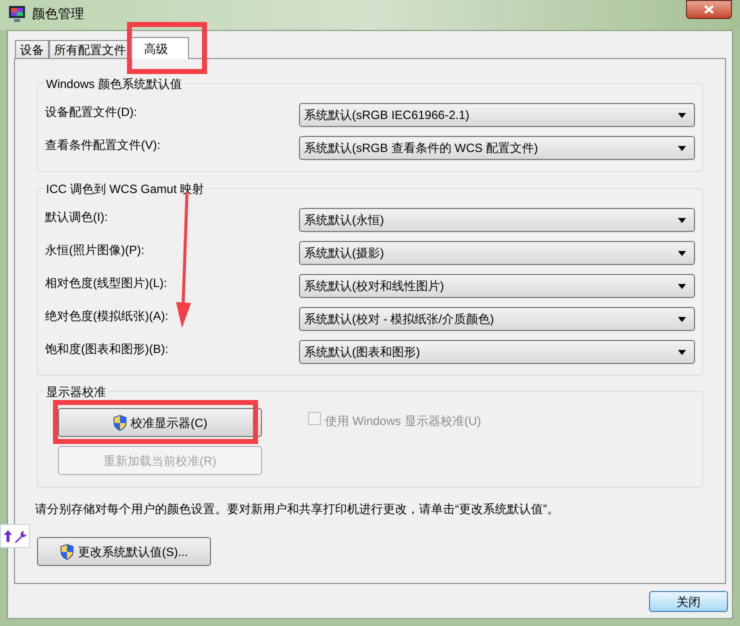 The height and width of the screenshot is (626, 740). Describe the element at coordinates (497, 319) in the screenshot. I see `dropdown: 系统默认(校对 - 模拟纸张/介质颜色)` at that location.